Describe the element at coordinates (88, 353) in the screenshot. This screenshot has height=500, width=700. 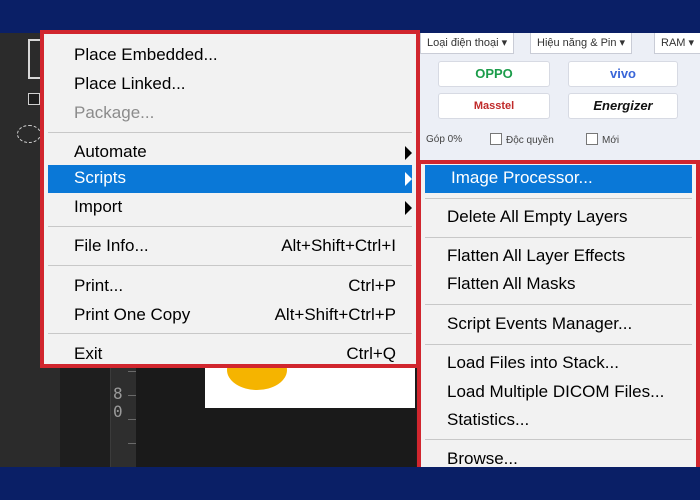
I see `menu-item-label: Exit` at that location.